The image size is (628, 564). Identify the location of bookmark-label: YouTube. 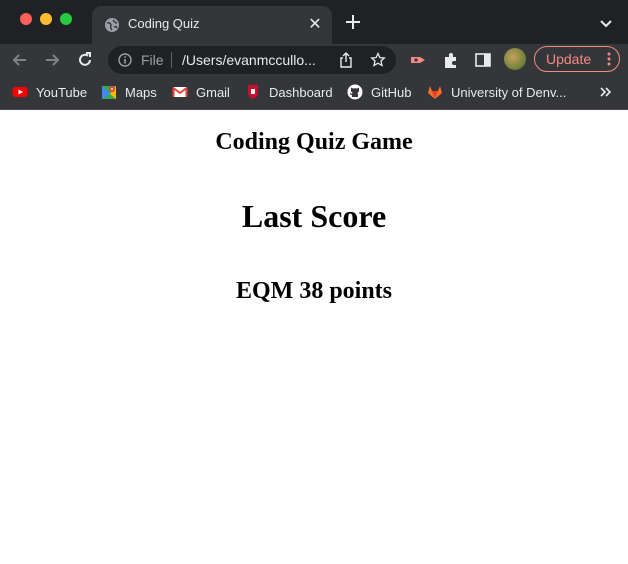
(62, 92).